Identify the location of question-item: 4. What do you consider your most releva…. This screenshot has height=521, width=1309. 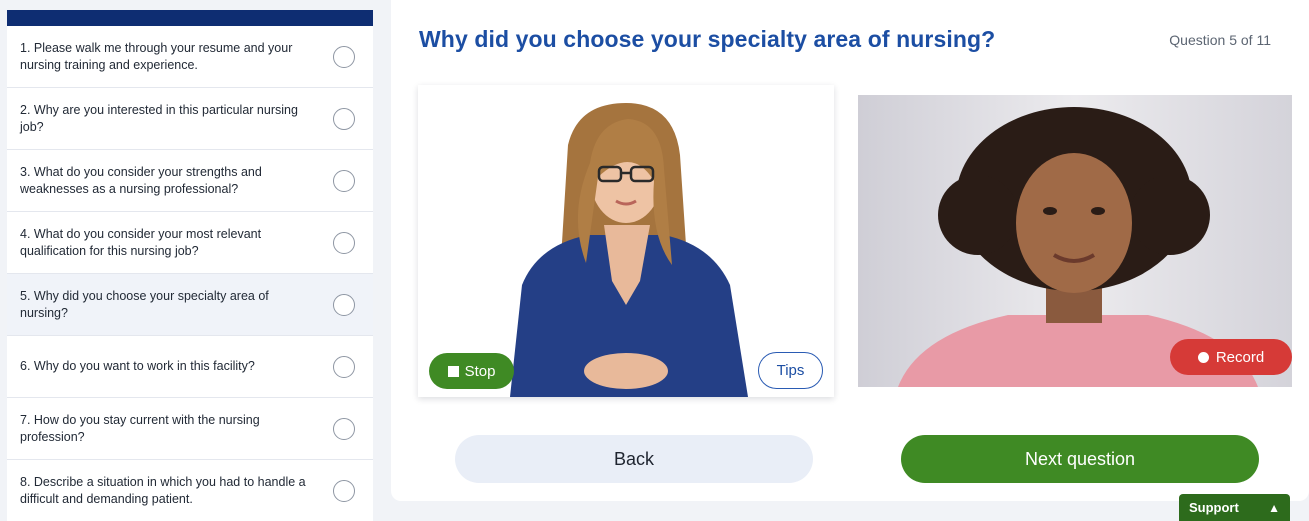
(190, 243).